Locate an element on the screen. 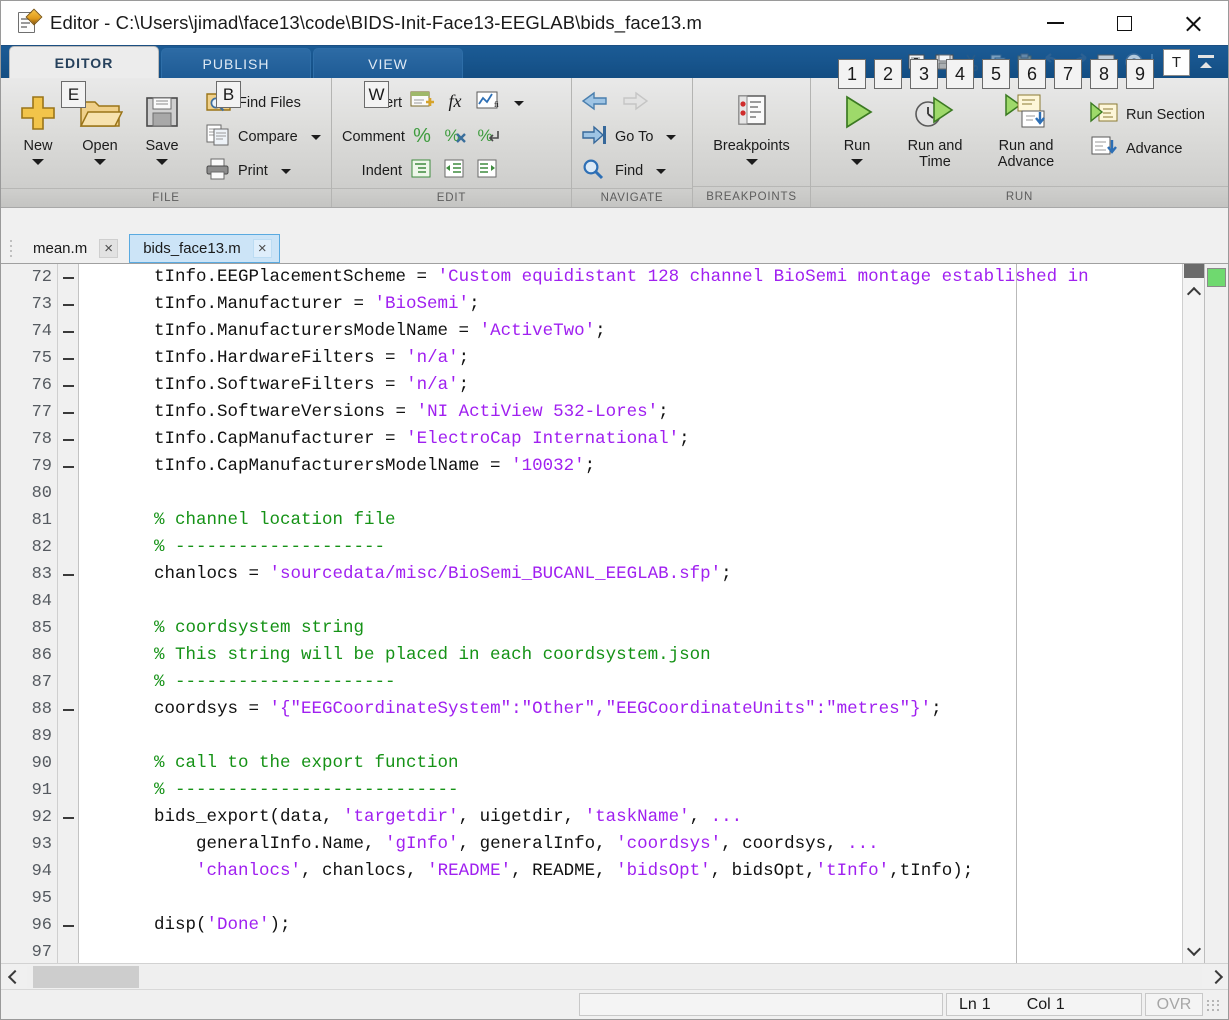 This screenshot has height=1020, width=1229. code-analyzer-strip is located at coordinates (1216, 613).